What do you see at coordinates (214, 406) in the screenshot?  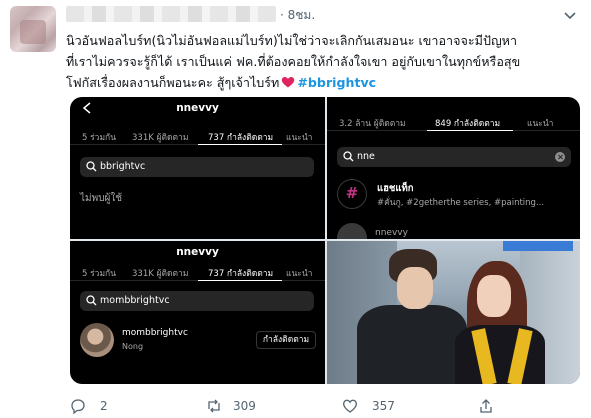 I see `retweet-icon` at bounding box center [214, 406].